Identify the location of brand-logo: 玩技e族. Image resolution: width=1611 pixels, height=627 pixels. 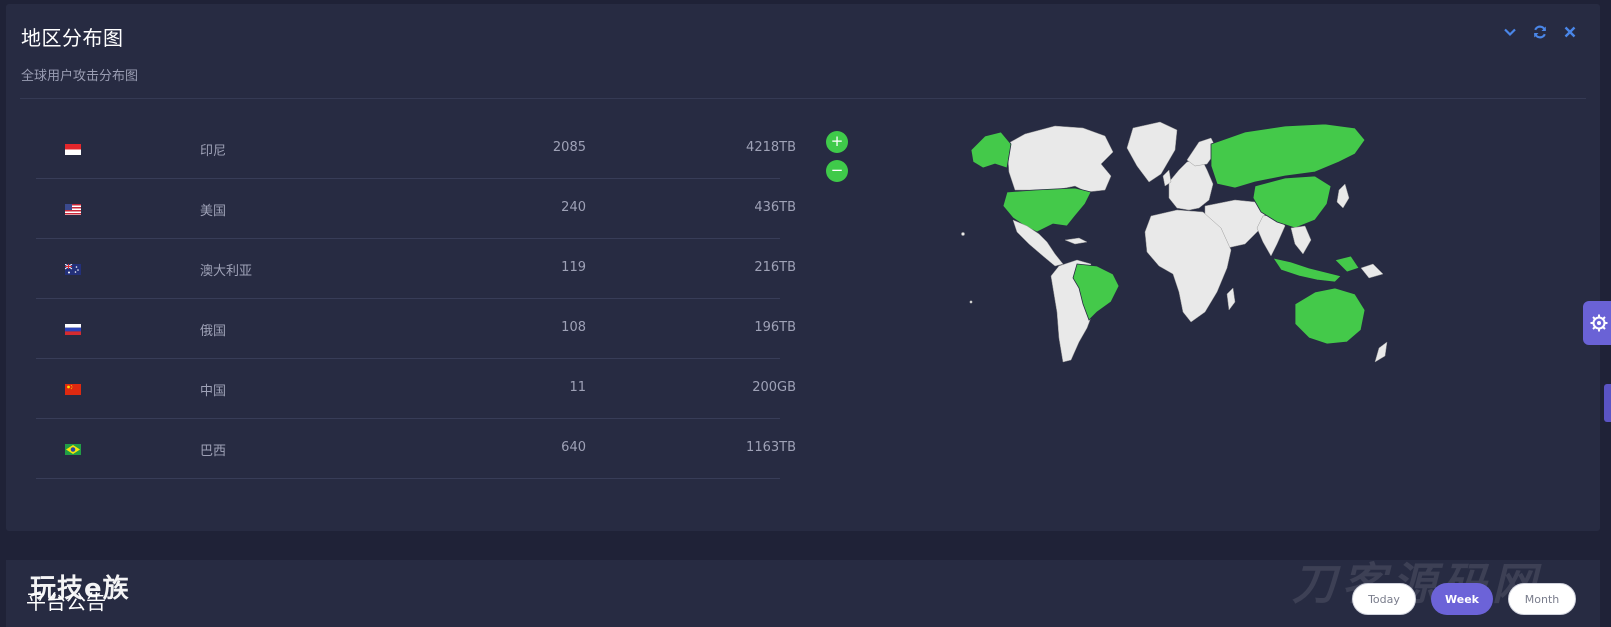
(80, 589).